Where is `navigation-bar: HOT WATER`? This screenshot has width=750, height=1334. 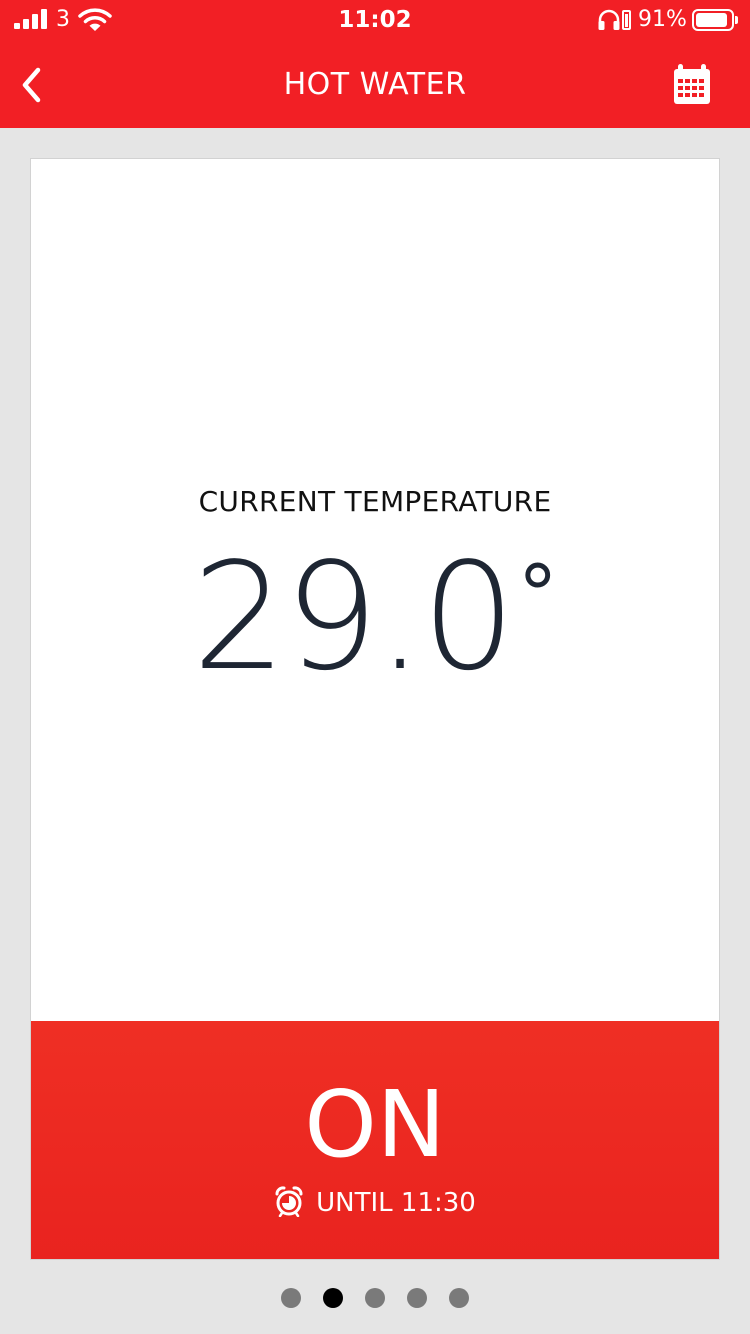
navigation-bar: HOT WATER is located at coordinates (375, 84).